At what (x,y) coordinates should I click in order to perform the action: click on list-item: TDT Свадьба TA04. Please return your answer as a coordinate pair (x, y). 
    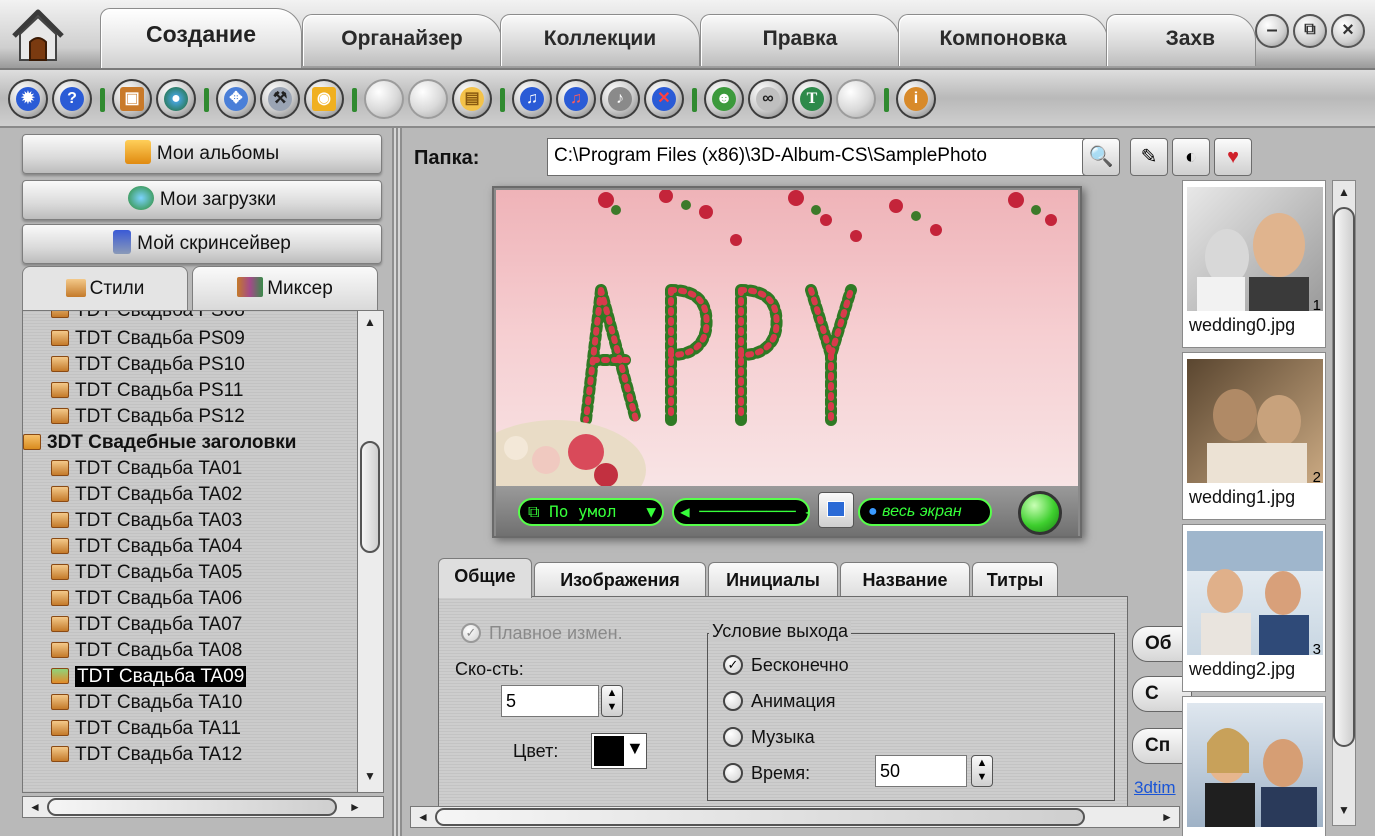
    Looking at the image, I should click on (146, 547).